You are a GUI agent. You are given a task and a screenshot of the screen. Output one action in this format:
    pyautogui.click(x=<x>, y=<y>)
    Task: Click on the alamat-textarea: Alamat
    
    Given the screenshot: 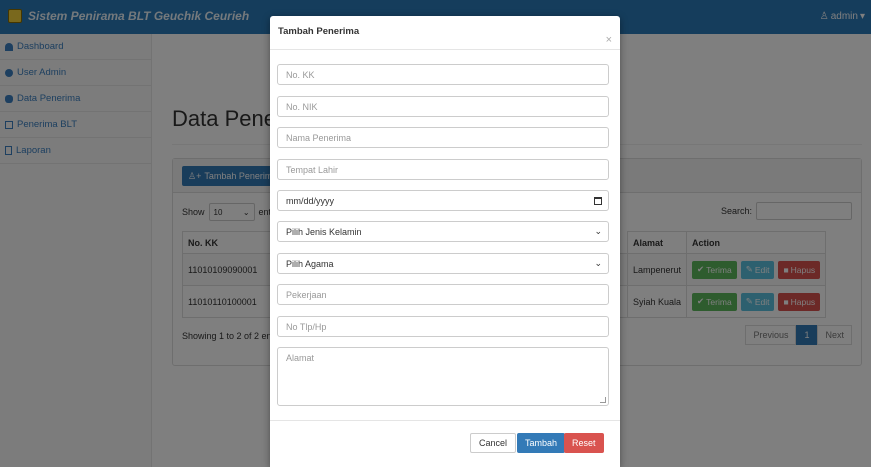 What is the action you would take?
    pyautogui.click(x=443, y=376)
    